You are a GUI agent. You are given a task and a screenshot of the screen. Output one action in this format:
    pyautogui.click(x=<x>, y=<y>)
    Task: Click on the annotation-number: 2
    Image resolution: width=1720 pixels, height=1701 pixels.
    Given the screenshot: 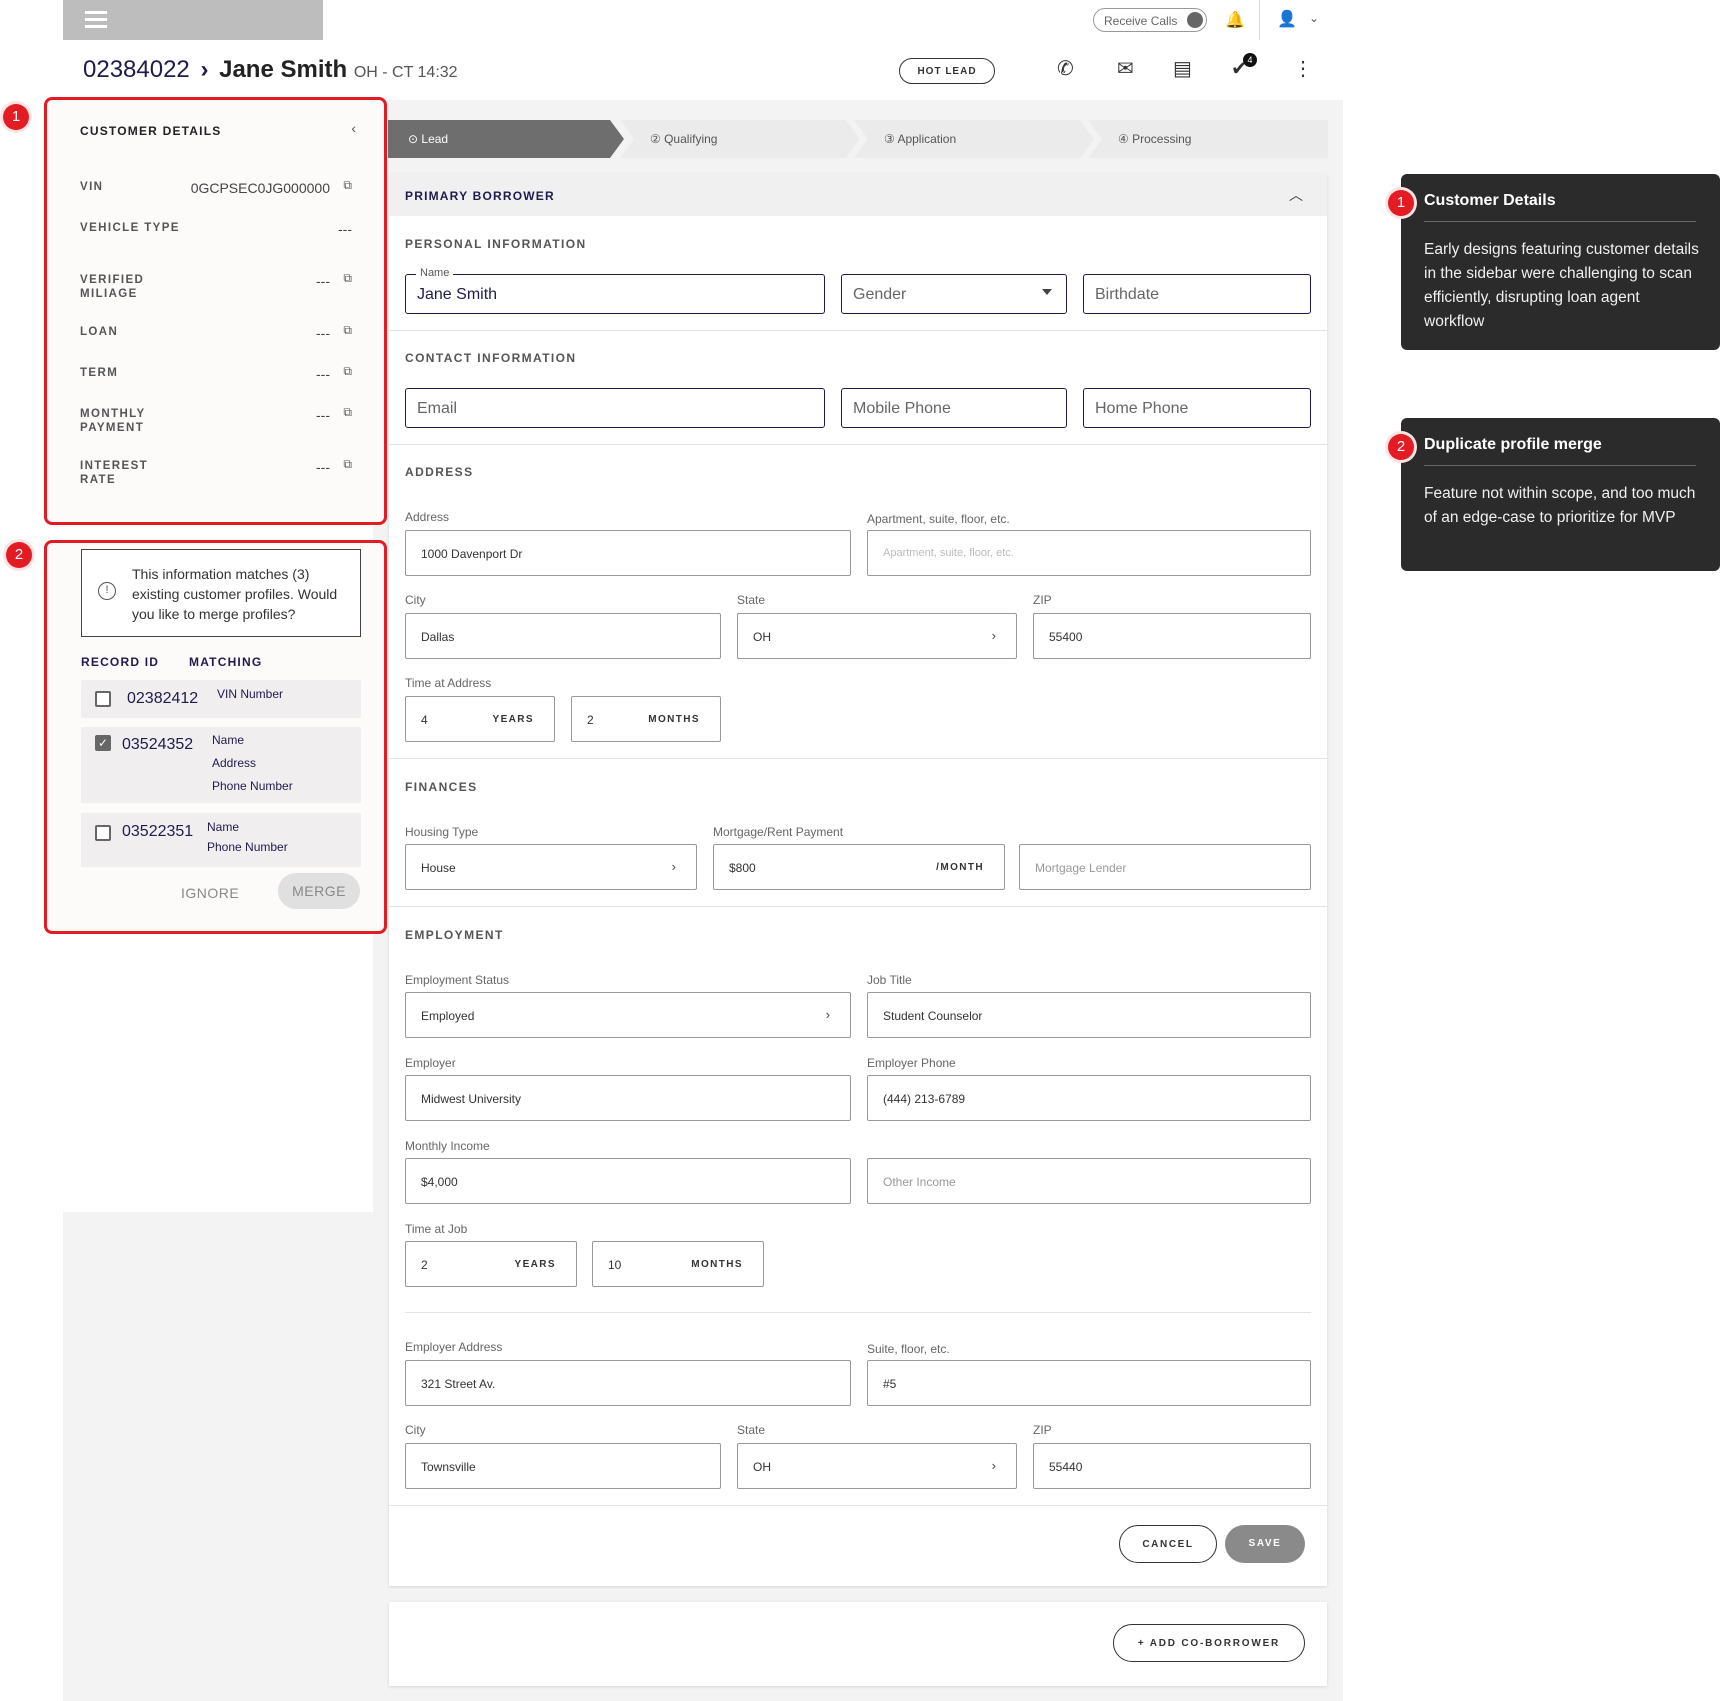 What is the action you would take?
    pyautogui.click(x=1401, y=447)
    